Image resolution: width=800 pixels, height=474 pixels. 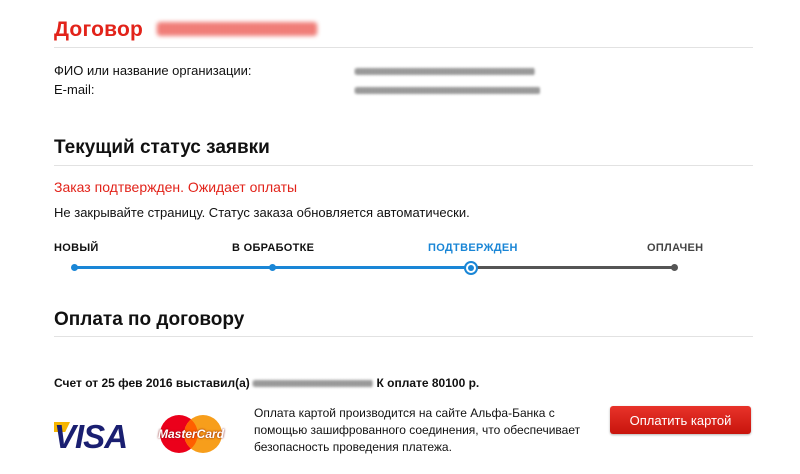 I want to click on status-section-title: Текущий статус заявки, so click(x=162, y=147).